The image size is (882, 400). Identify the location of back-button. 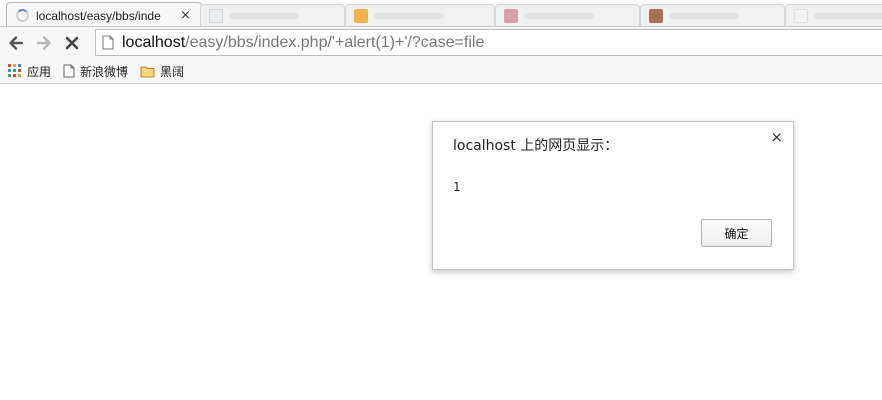
(16, 43).